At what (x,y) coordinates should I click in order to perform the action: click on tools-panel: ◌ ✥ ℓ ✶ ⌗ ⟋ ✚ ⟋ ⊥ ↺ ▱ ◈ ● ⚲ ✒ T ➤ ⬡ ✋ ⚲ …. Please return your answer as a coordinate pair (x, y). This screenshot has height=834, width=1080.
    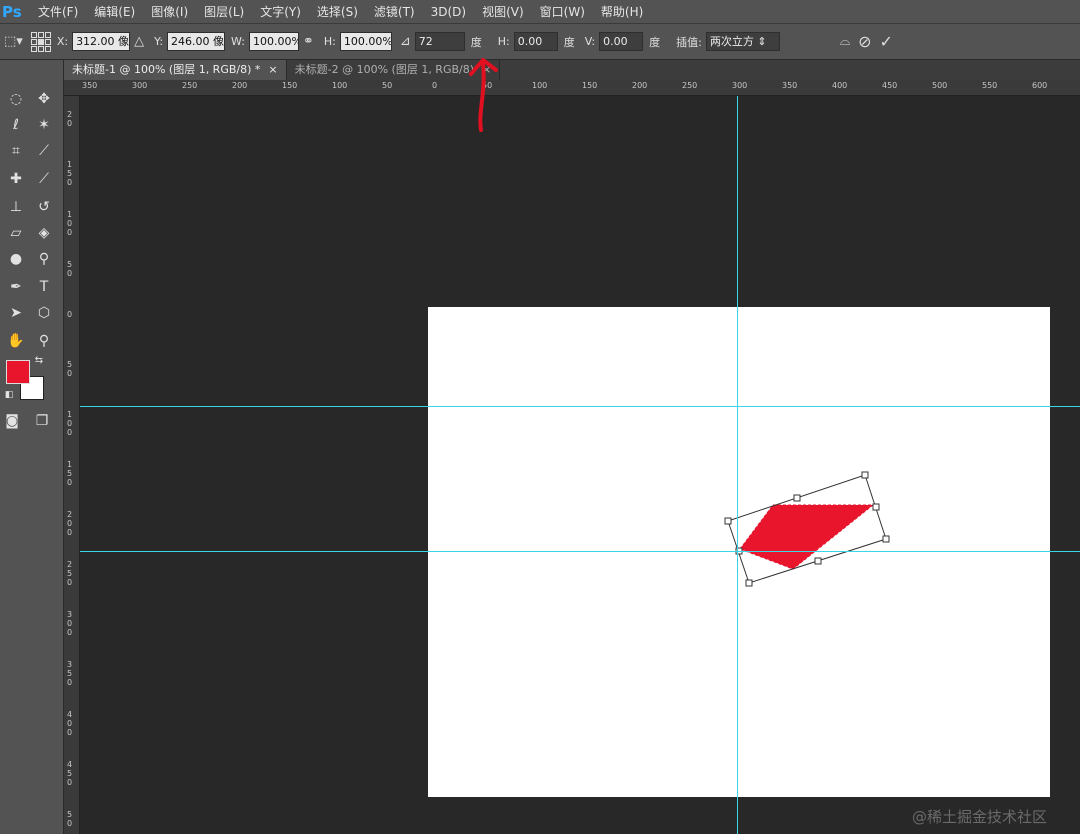
    Looking at the image, I should click on (32, 447).